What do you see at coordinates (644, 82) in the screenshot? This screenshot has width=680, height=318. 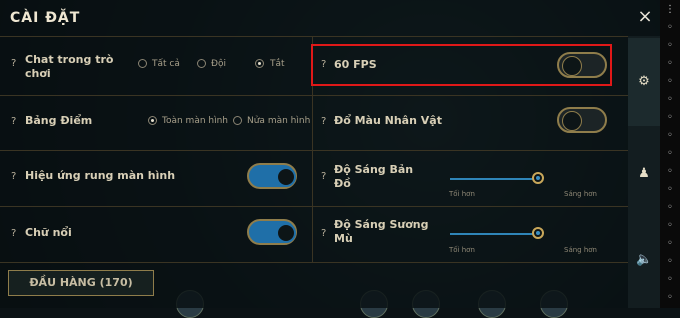 I see `gear-icon: ⚙` at bounding box center [644, 82].